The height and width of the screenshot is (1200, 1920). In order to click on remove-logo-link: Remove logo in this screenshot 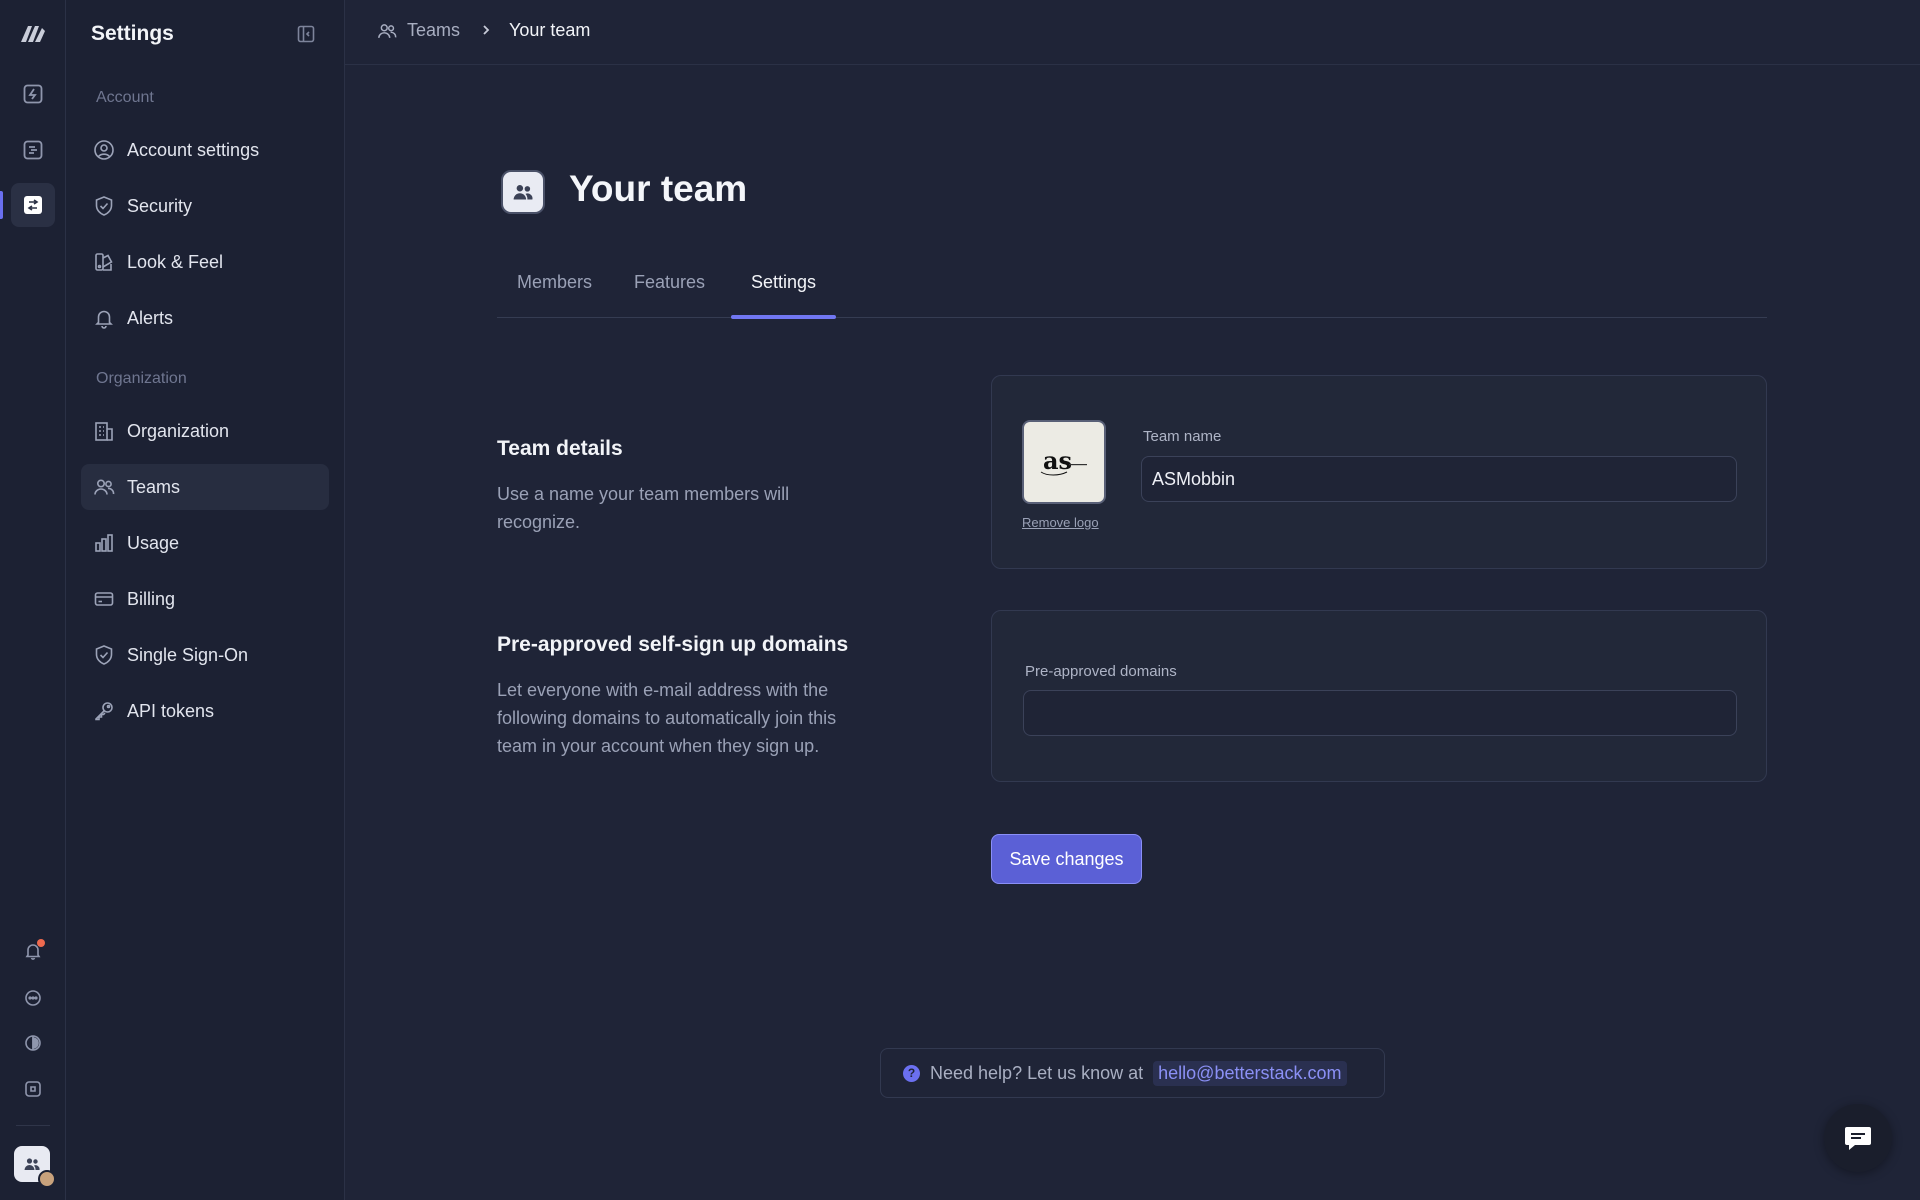, I will do `click(1060, 522)`.